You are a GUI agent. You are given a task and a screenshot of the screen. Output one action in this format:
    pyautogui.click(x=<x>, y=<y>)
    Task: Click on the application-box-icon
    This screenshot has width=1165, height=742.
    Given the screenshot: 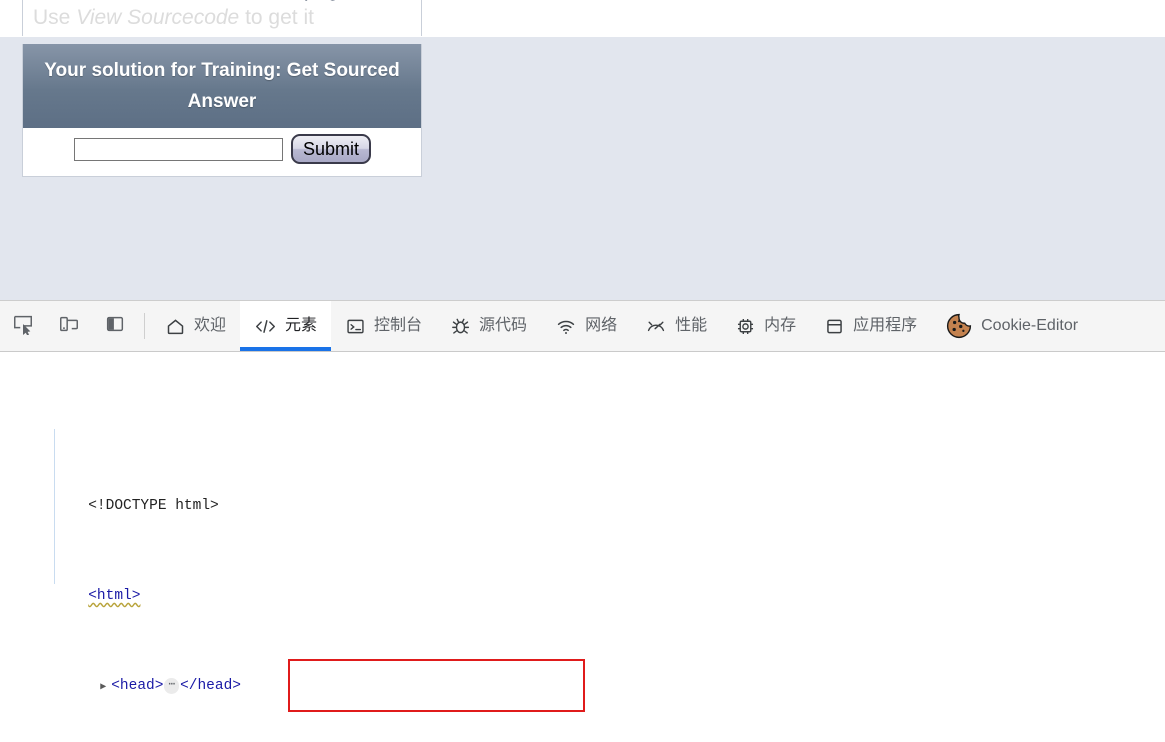 What is the action you would take?
    pyautogui.click(x=834, y=326)
    